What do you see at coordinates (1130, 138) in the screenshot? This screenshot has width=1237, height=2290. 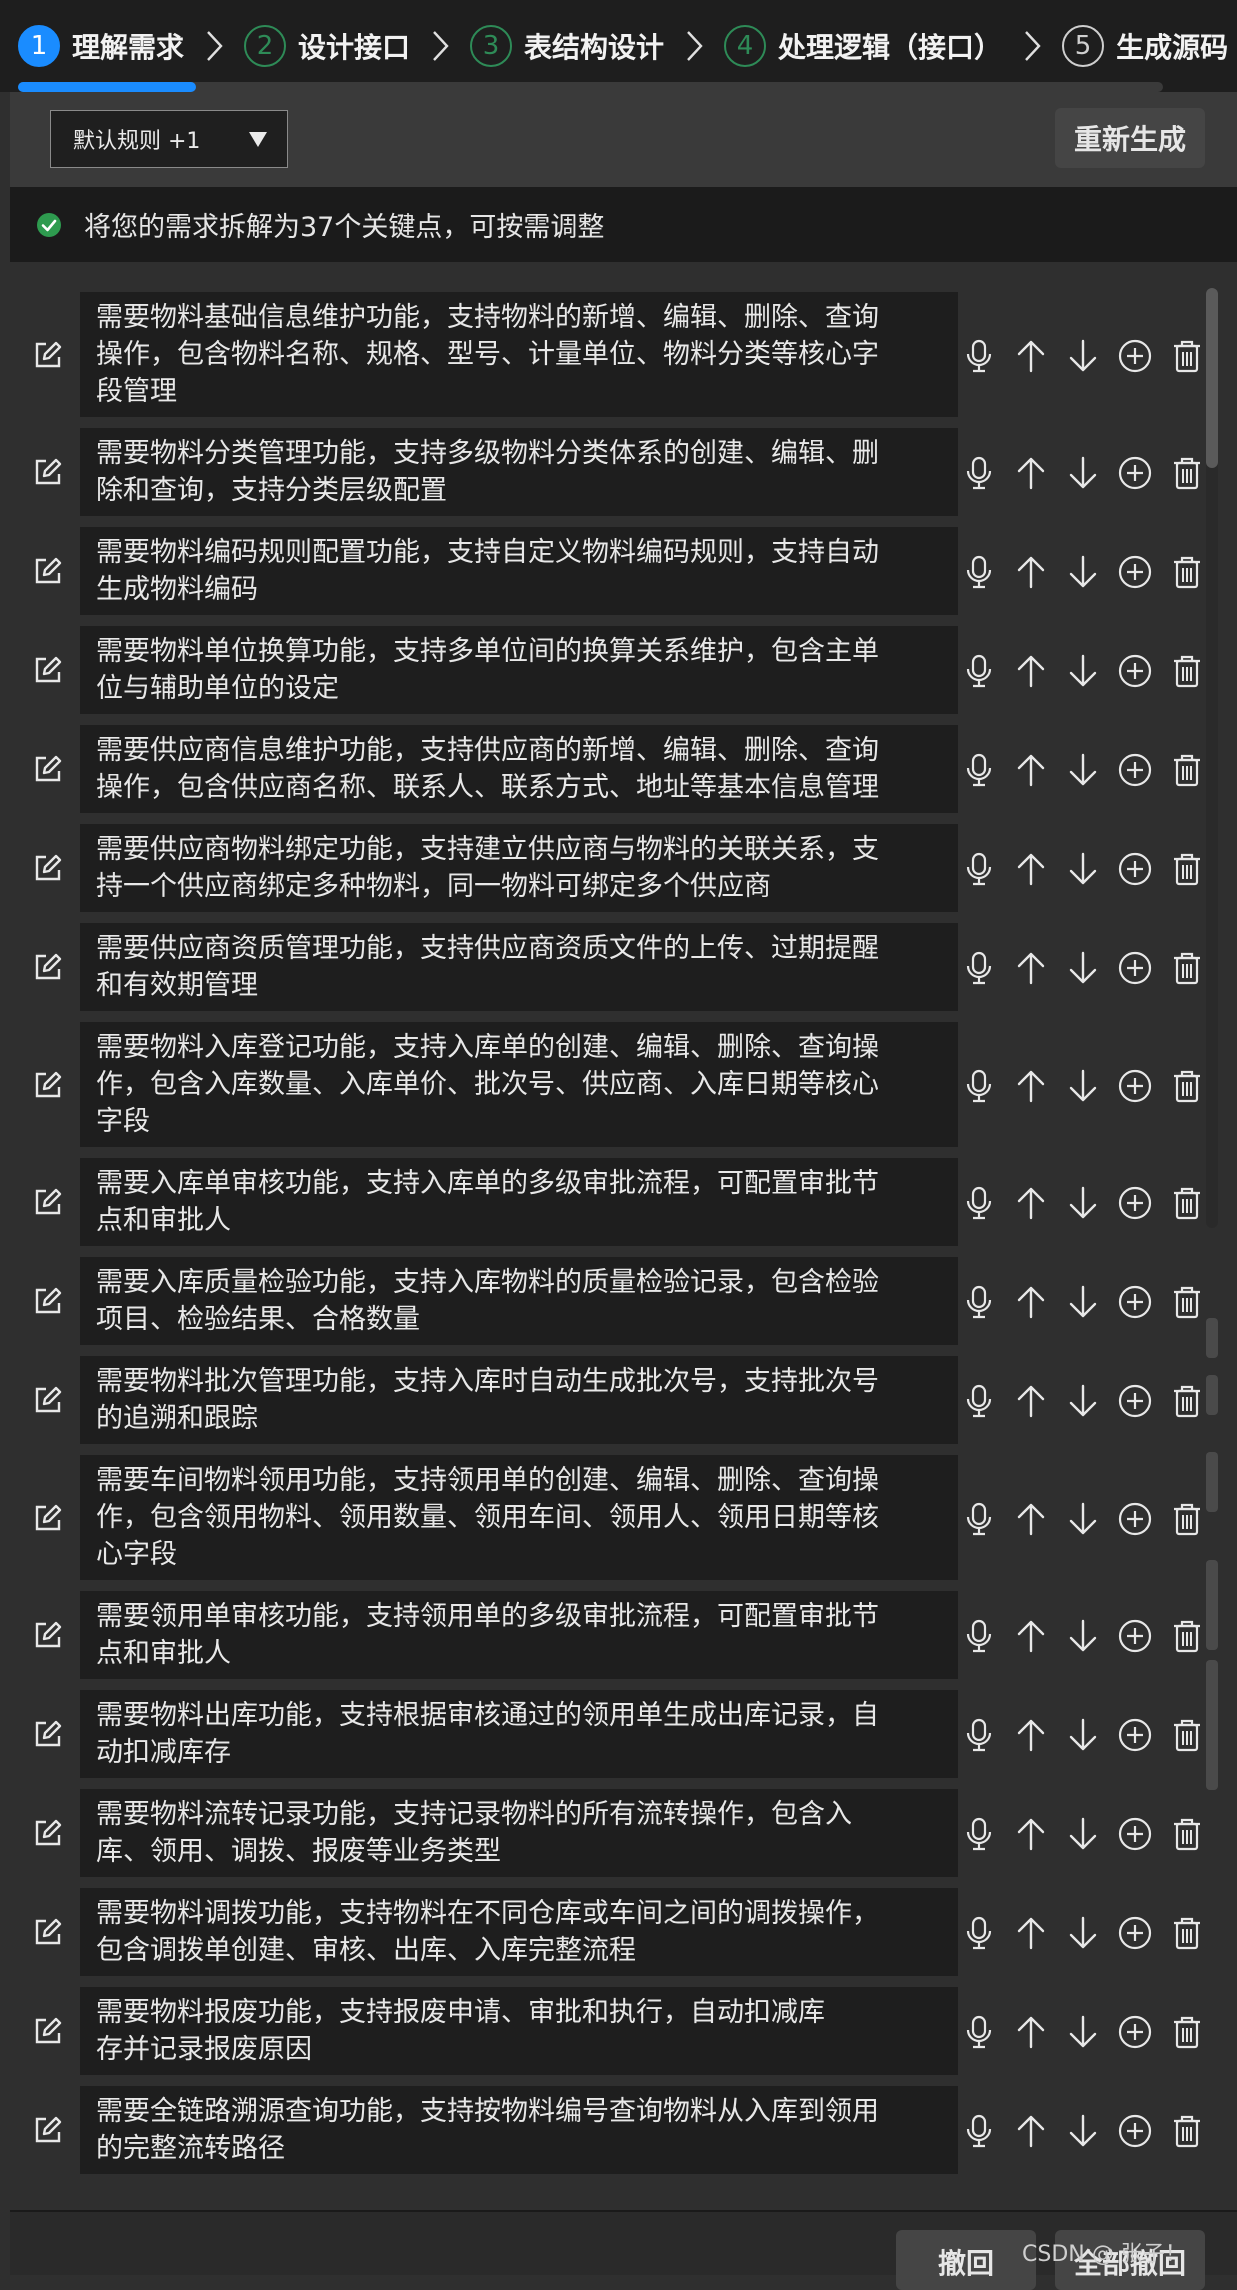 I see `regenerate-button: 重新生成` at bounding box center [1130, 138].